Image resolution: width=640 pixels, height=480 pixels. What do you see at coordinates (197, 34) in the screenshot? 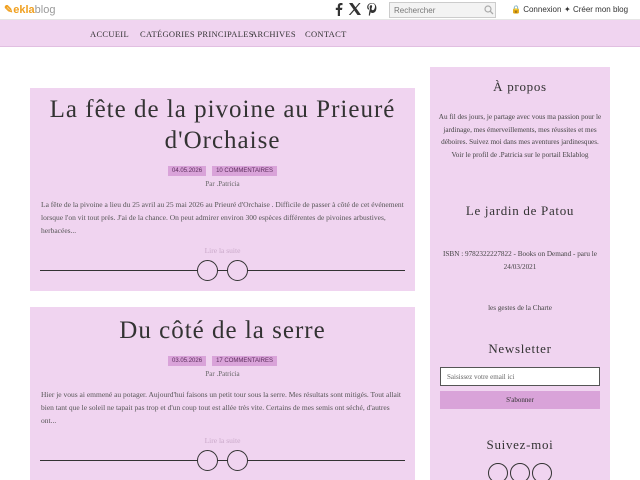
I see `nav-item-categories: CATÉGORIES PRINCIPALES` at bounding box center [197, 34].